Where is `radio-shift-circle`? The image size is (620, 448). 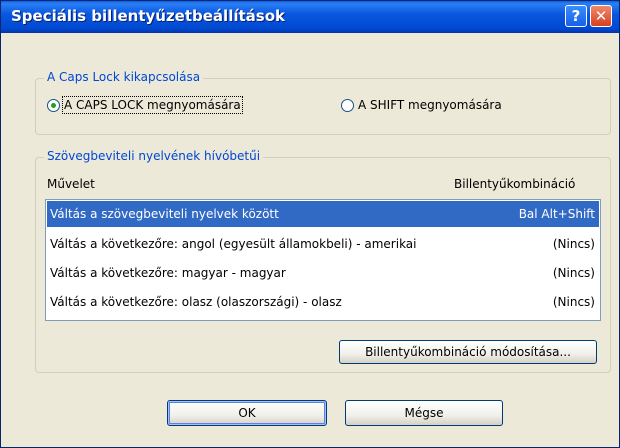 radio-shift-circle is located at coordinates (347, 105).